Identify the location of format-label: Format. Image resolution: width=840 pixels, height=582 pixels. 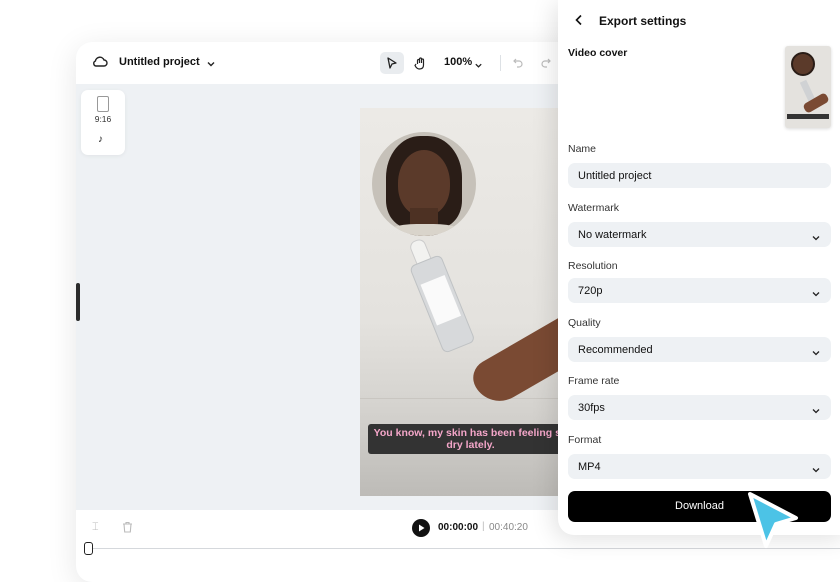
(585, 440).